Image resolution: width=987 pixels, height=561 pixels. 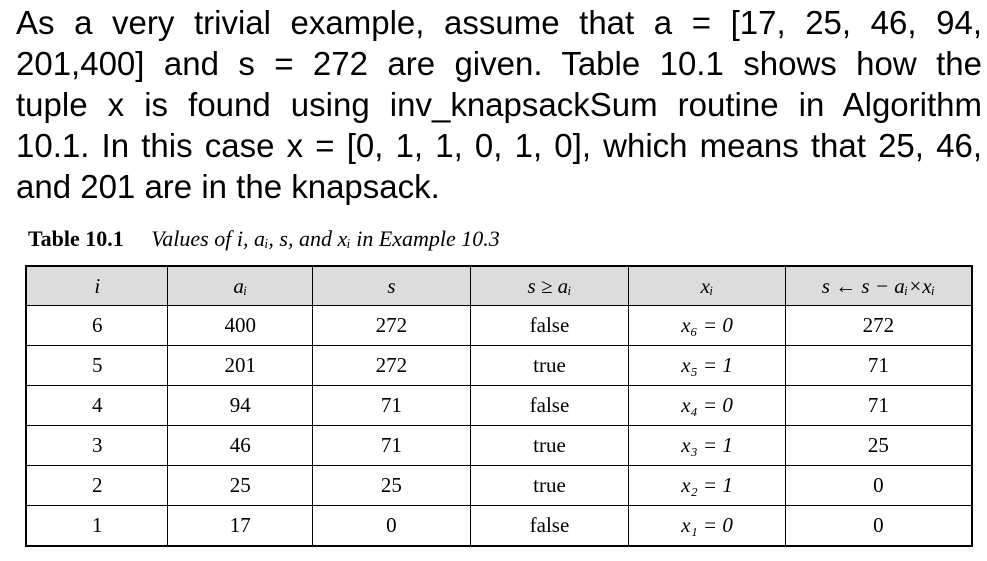 I want to click on cell-a: 25, so click(x=240, y=485).